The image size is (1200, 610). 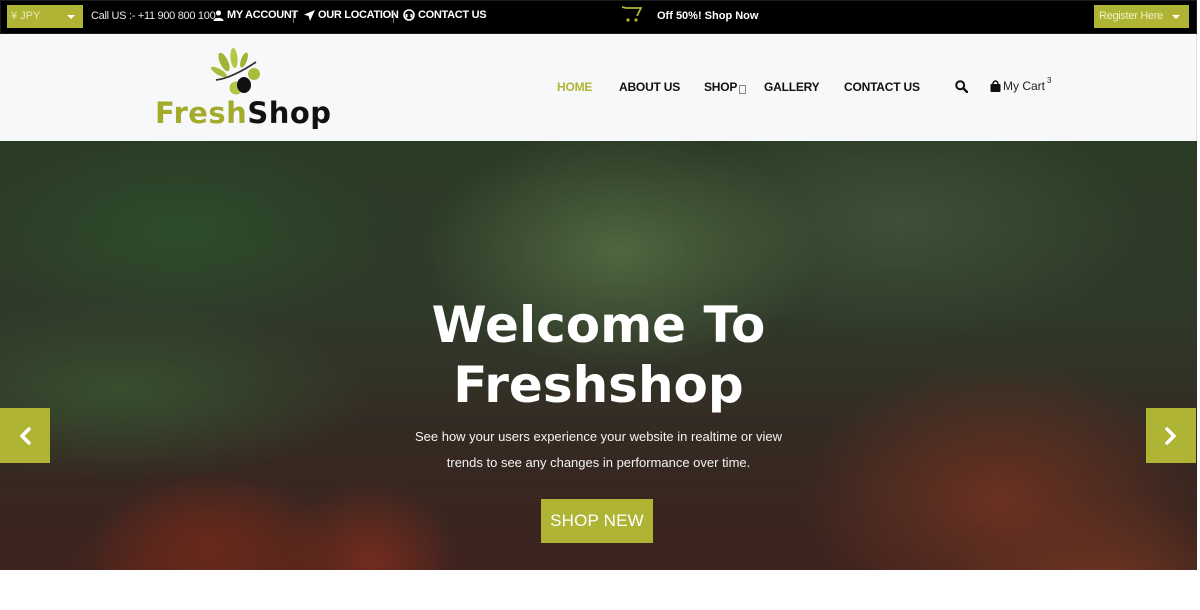 What do you see at coordinates (235, 71) in the screenshot?
I see `olive-branch-icon` at bounding box center [235, 71].